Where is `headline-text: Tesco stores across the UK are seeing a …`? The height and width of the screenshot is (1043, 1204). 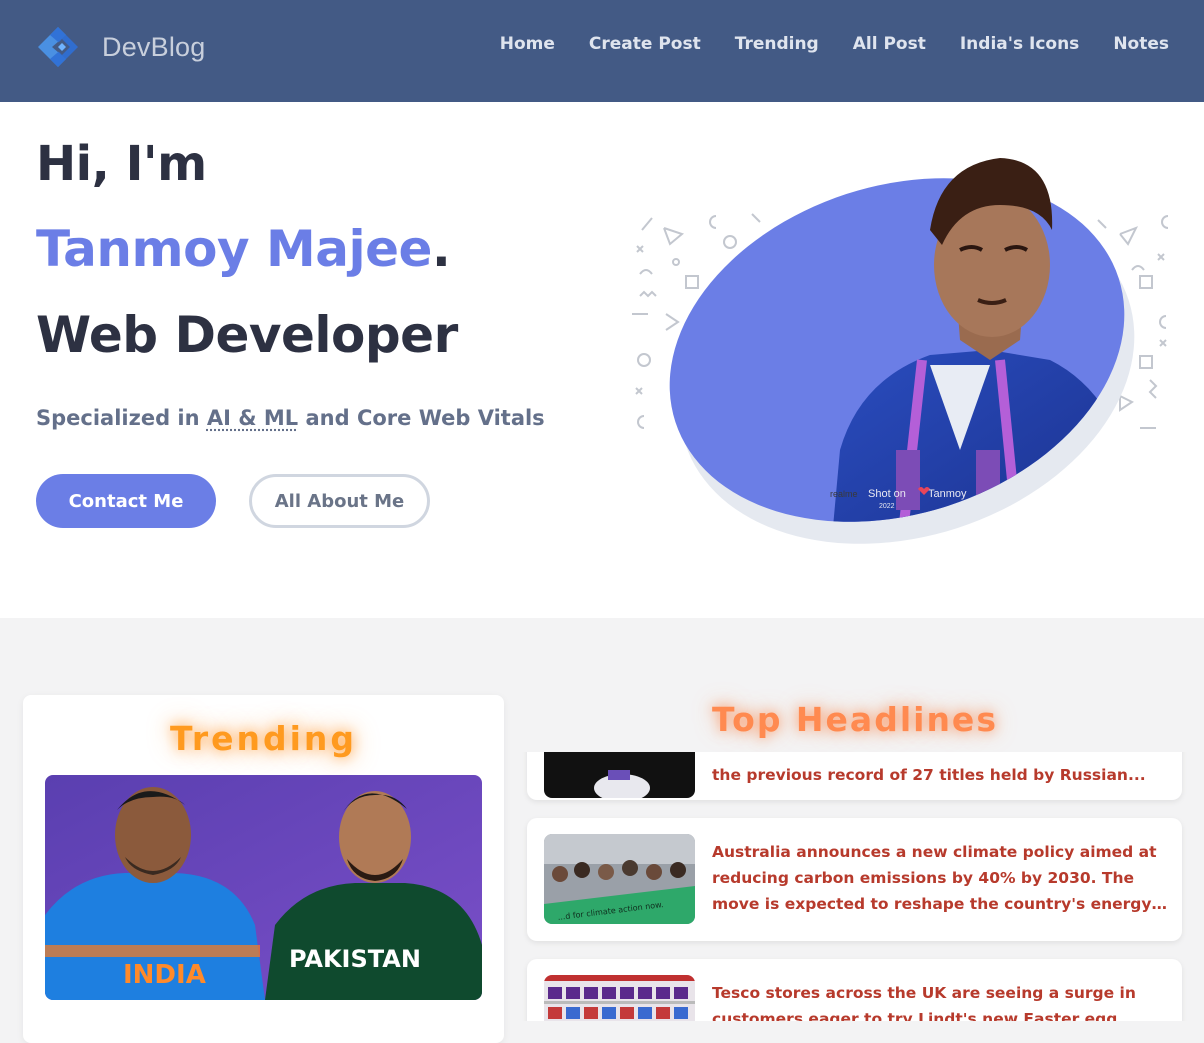
headline-text: Tesco stores across the UK are seeing a … is located at coordinates (924, 1002).